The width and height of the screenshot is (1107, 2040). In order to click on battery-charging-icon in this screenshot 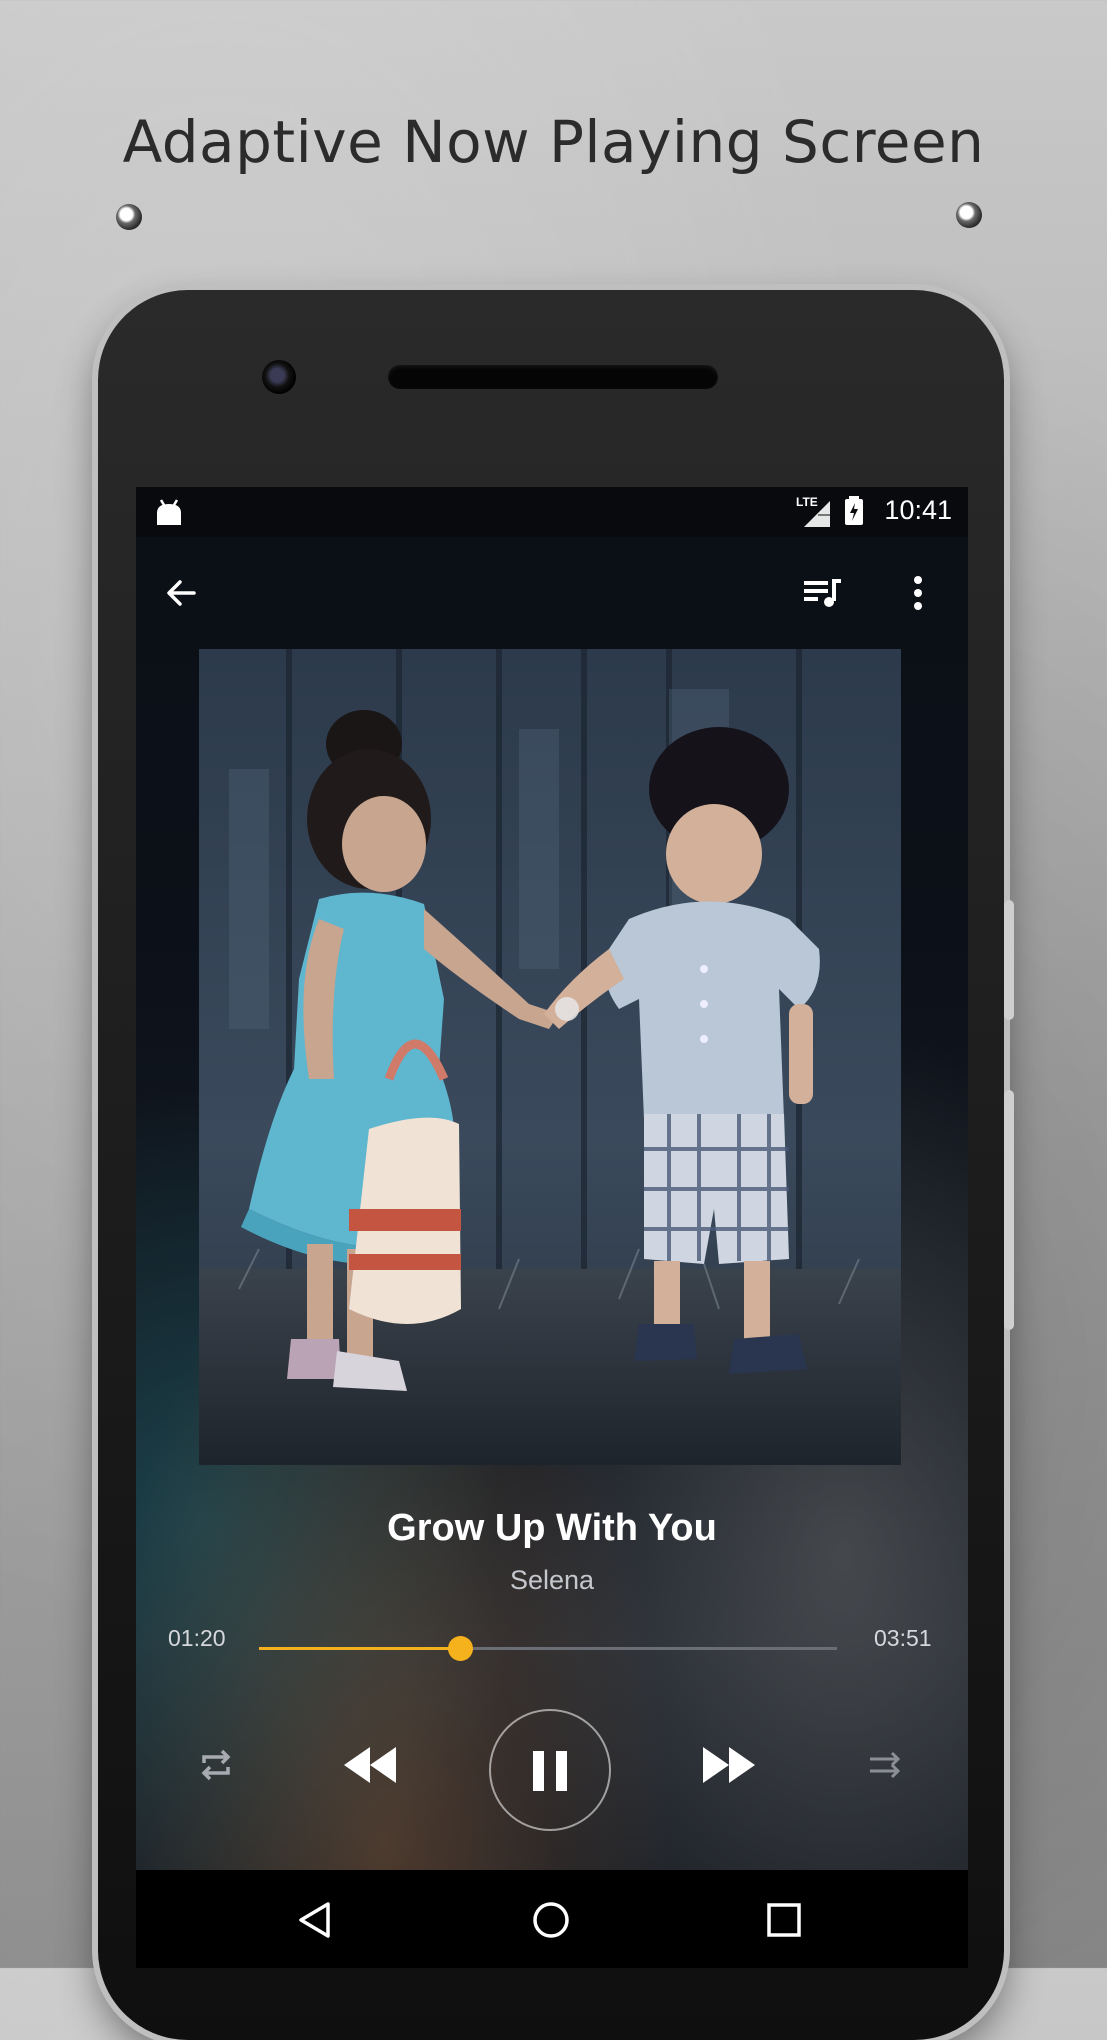, I will do `click(854, 513)`.